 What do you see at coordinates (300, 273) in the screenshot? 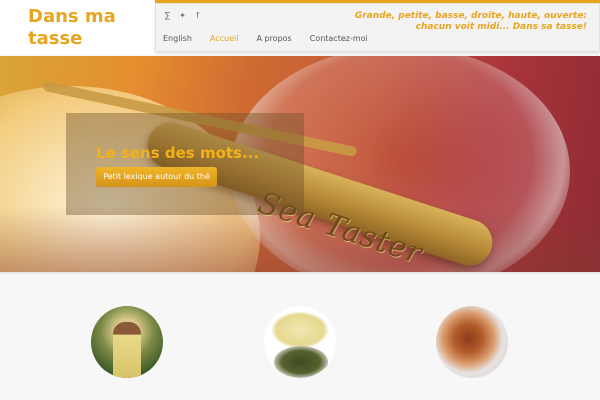
I see `hero-divider` at bounding box center [300, 273].